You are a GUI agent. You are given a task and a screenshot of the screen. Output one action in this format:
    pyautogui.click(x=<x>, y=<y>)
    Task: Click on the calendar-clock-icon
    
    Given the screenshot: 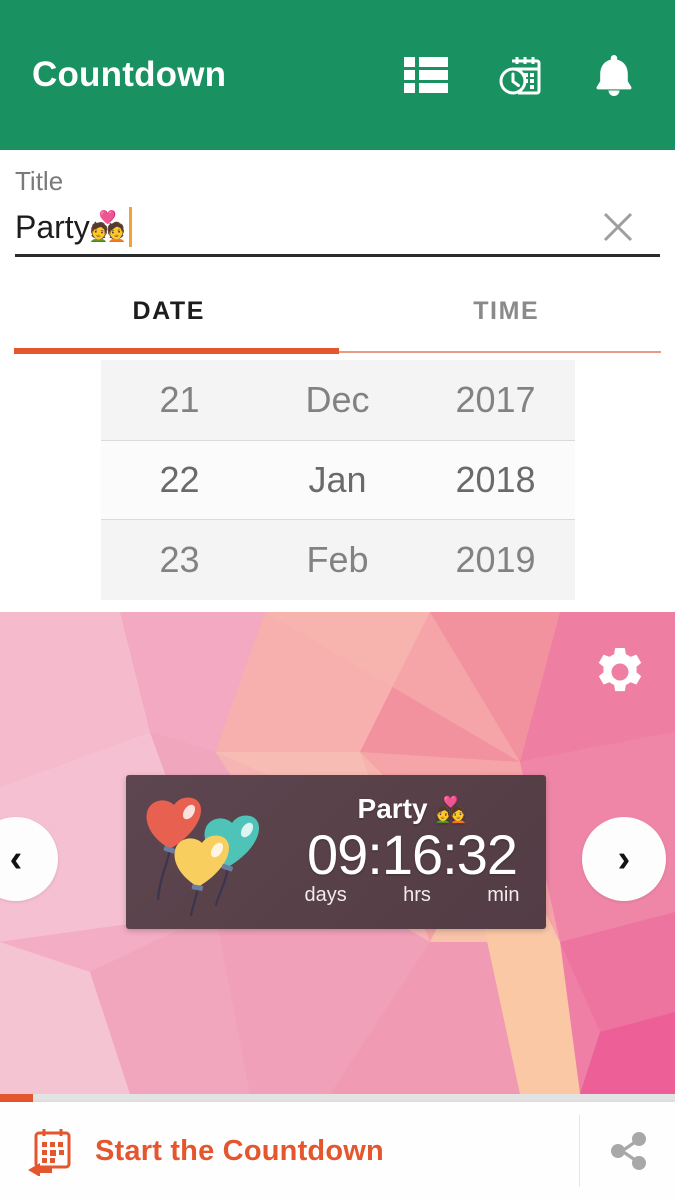 What is the action you would take?
    pyautogui.click(x=520, y=75)
    